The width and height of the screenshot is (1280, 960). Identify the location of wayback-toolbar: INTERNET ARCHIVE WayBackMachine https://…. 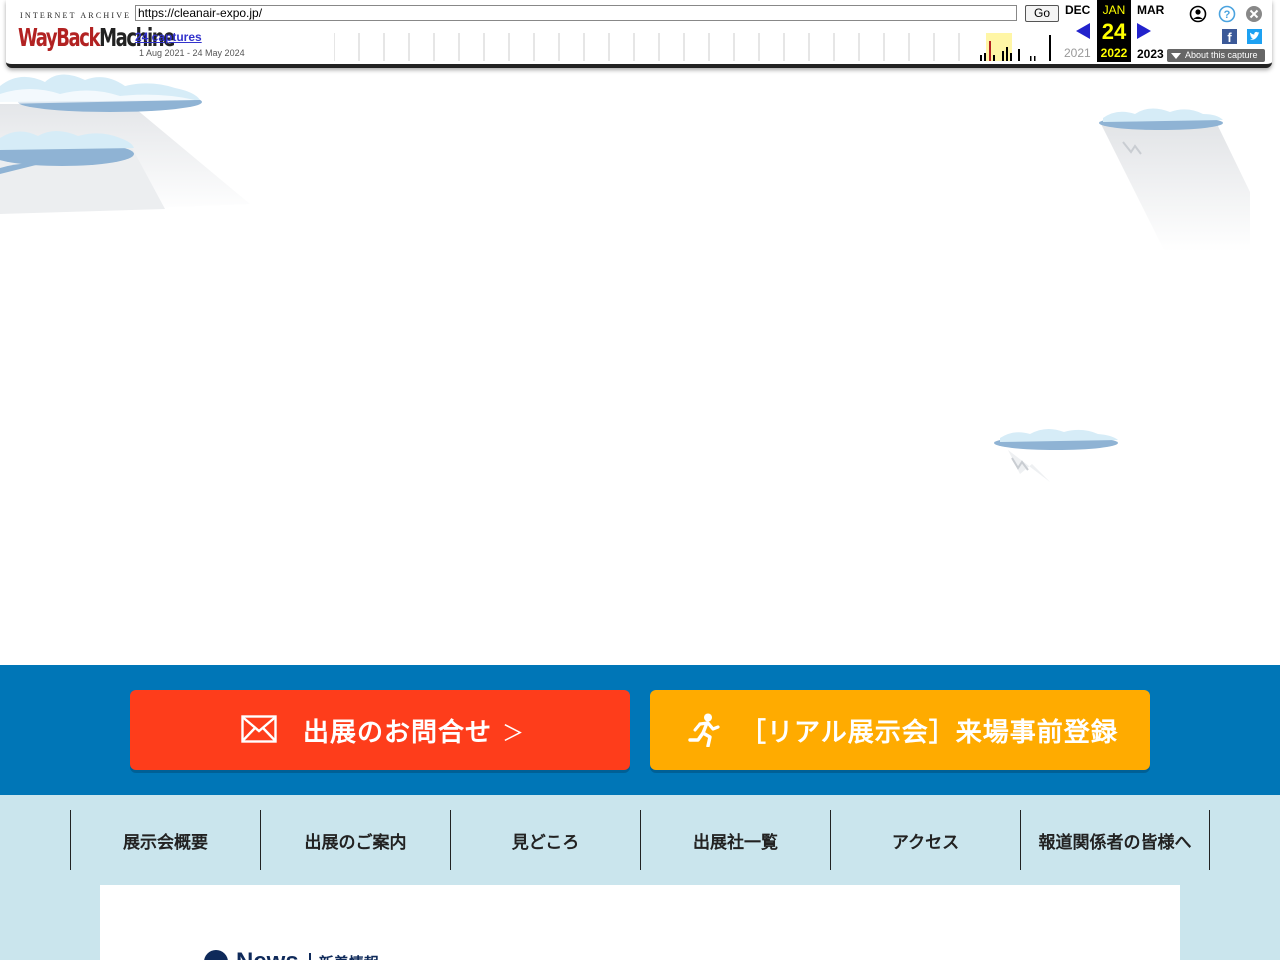
(639, 34).